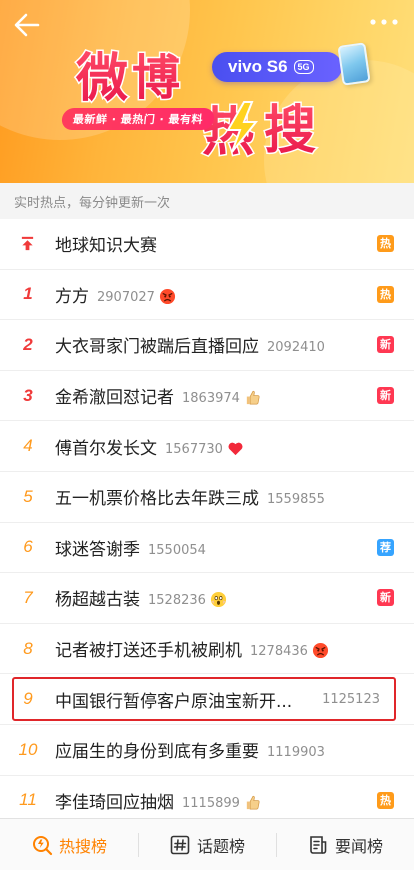 The width and height of the screenshot is (414, 870). I want to click on back-arrow-icon, so click(27, 25).